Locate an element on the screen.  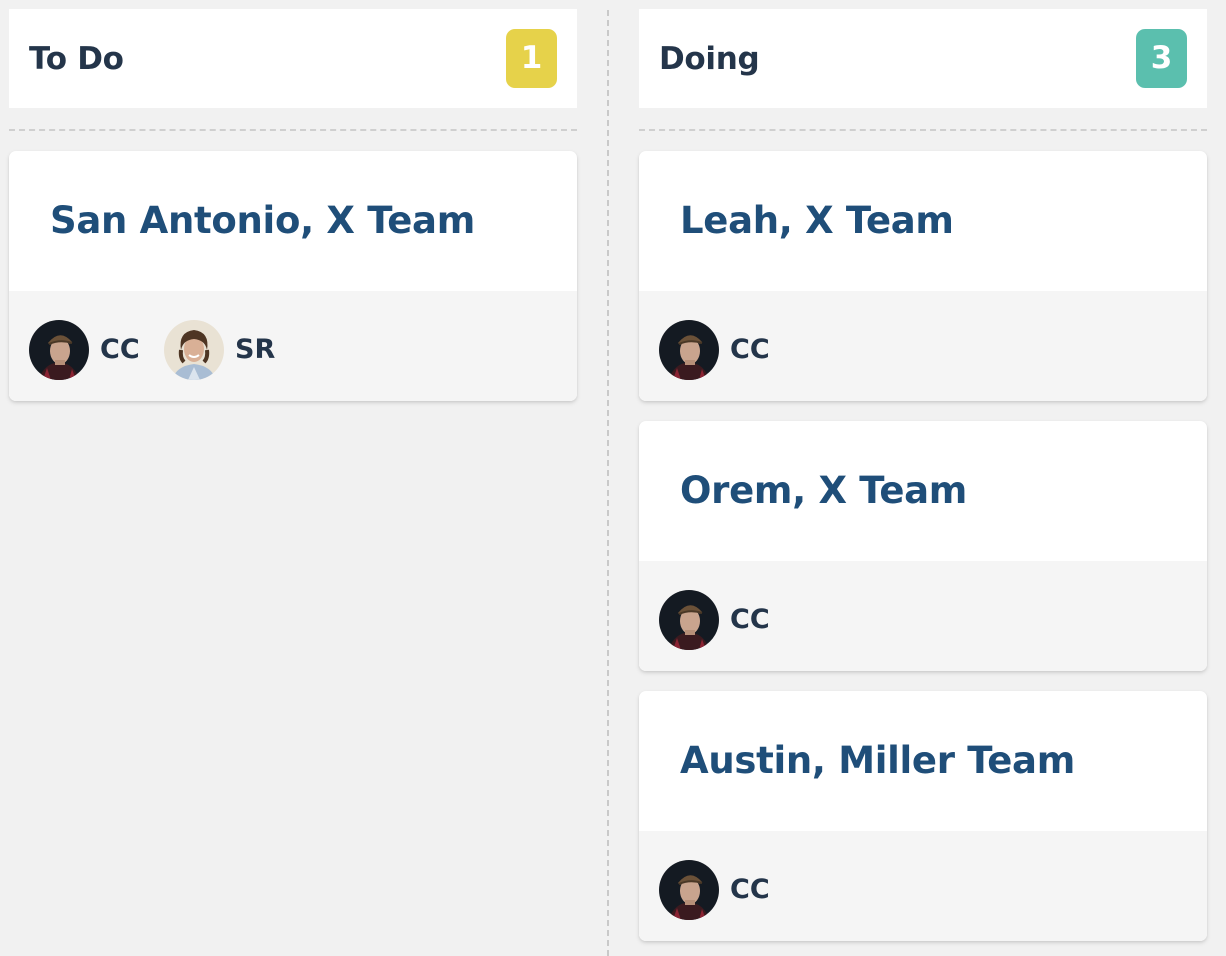
task-card: Orem, X Team CC is located at coordinates (923, 546).